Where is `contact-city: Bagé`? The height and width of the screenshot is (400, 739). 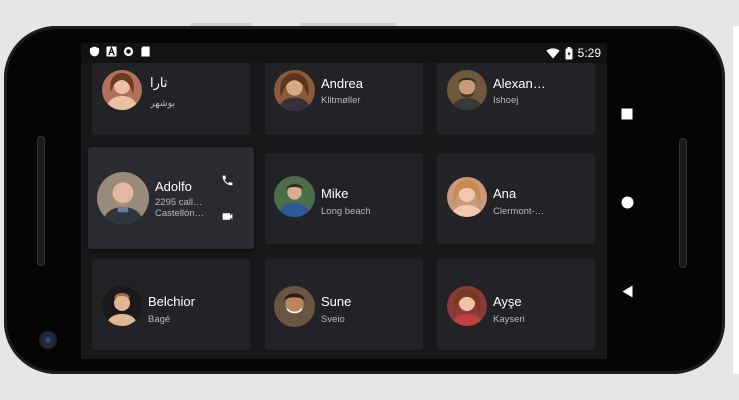 contact-city: Bagé is located at coordinates (159, 319).